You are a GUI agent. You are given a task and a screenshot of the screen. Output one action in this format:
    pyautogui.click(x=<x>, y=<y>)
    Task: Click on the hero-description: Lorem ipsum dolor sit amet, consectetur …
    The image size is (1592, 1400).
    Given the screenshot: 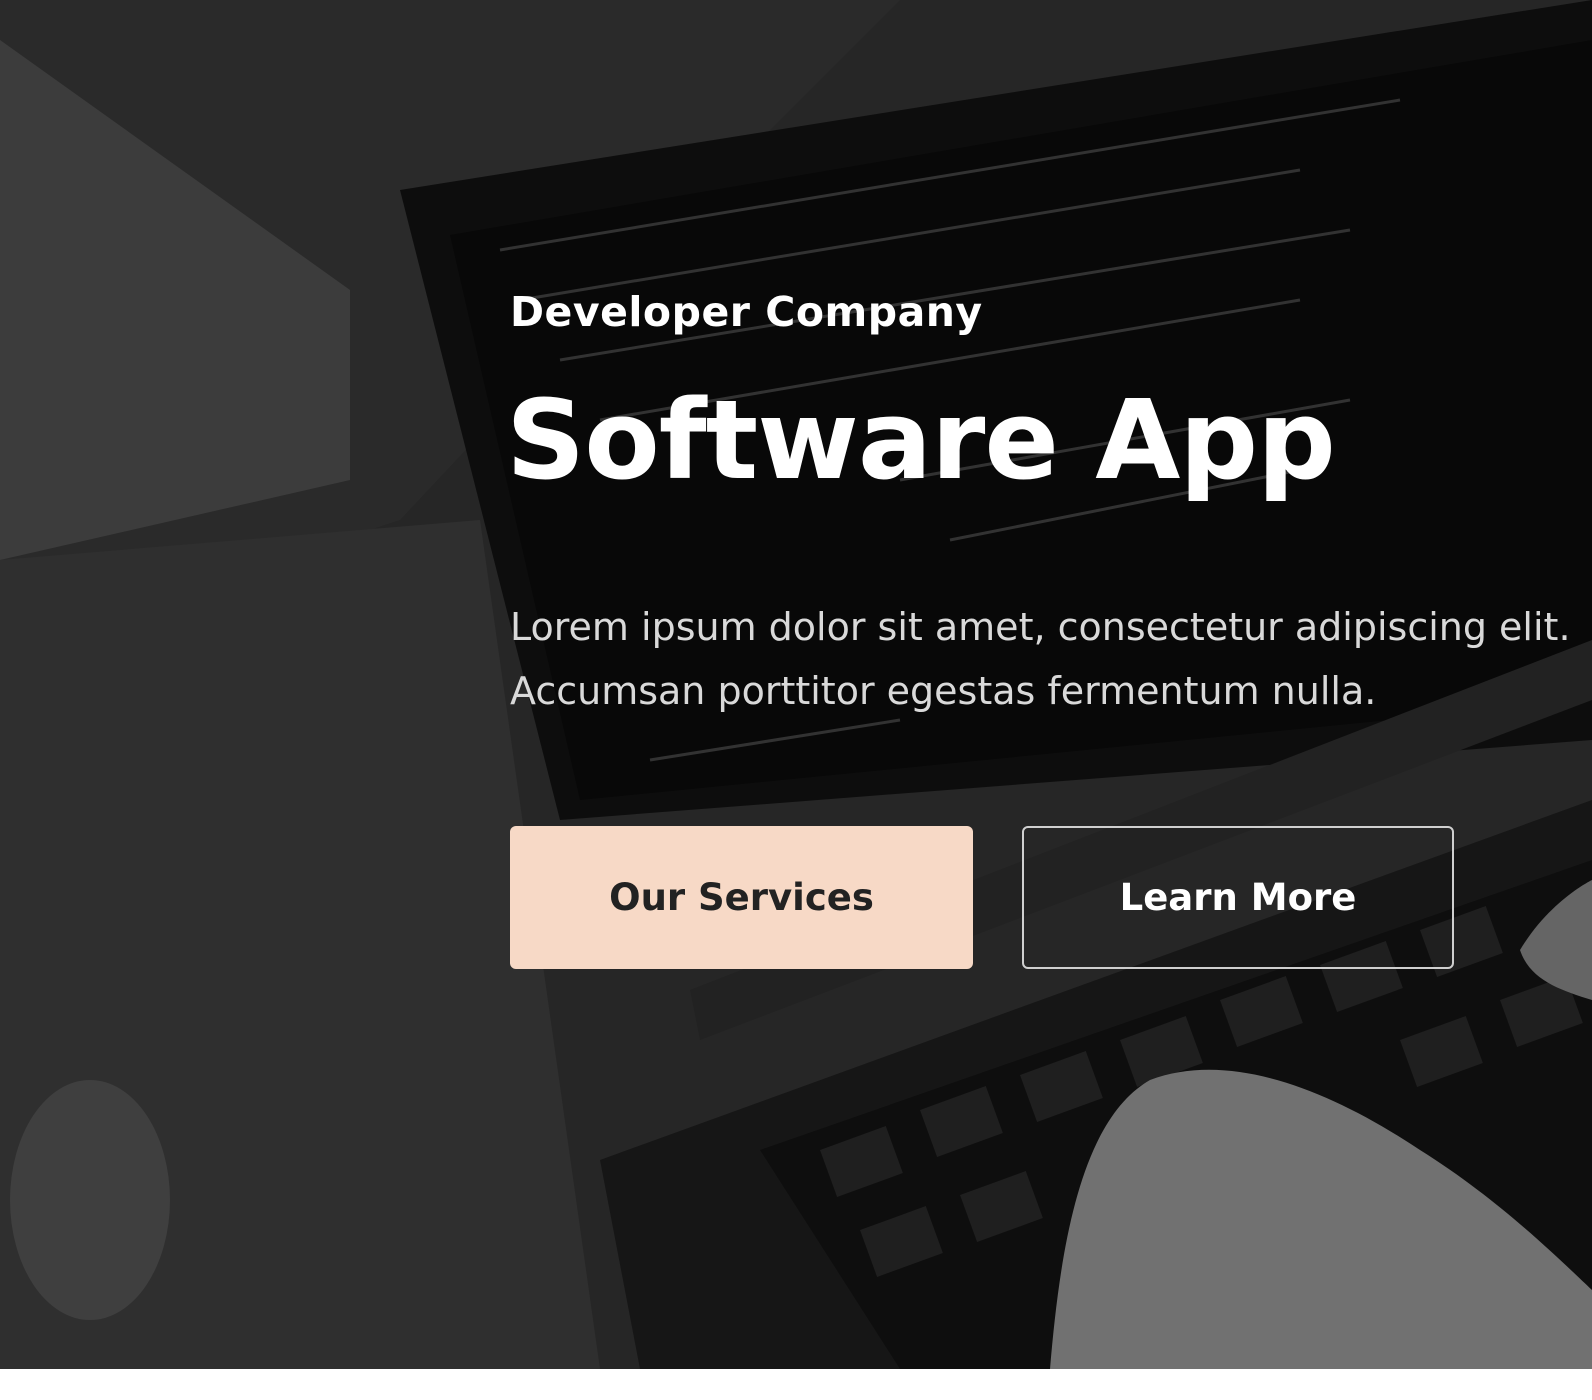 What is the action you would take?
    pyautogui.click(x=1040, y=659)
    